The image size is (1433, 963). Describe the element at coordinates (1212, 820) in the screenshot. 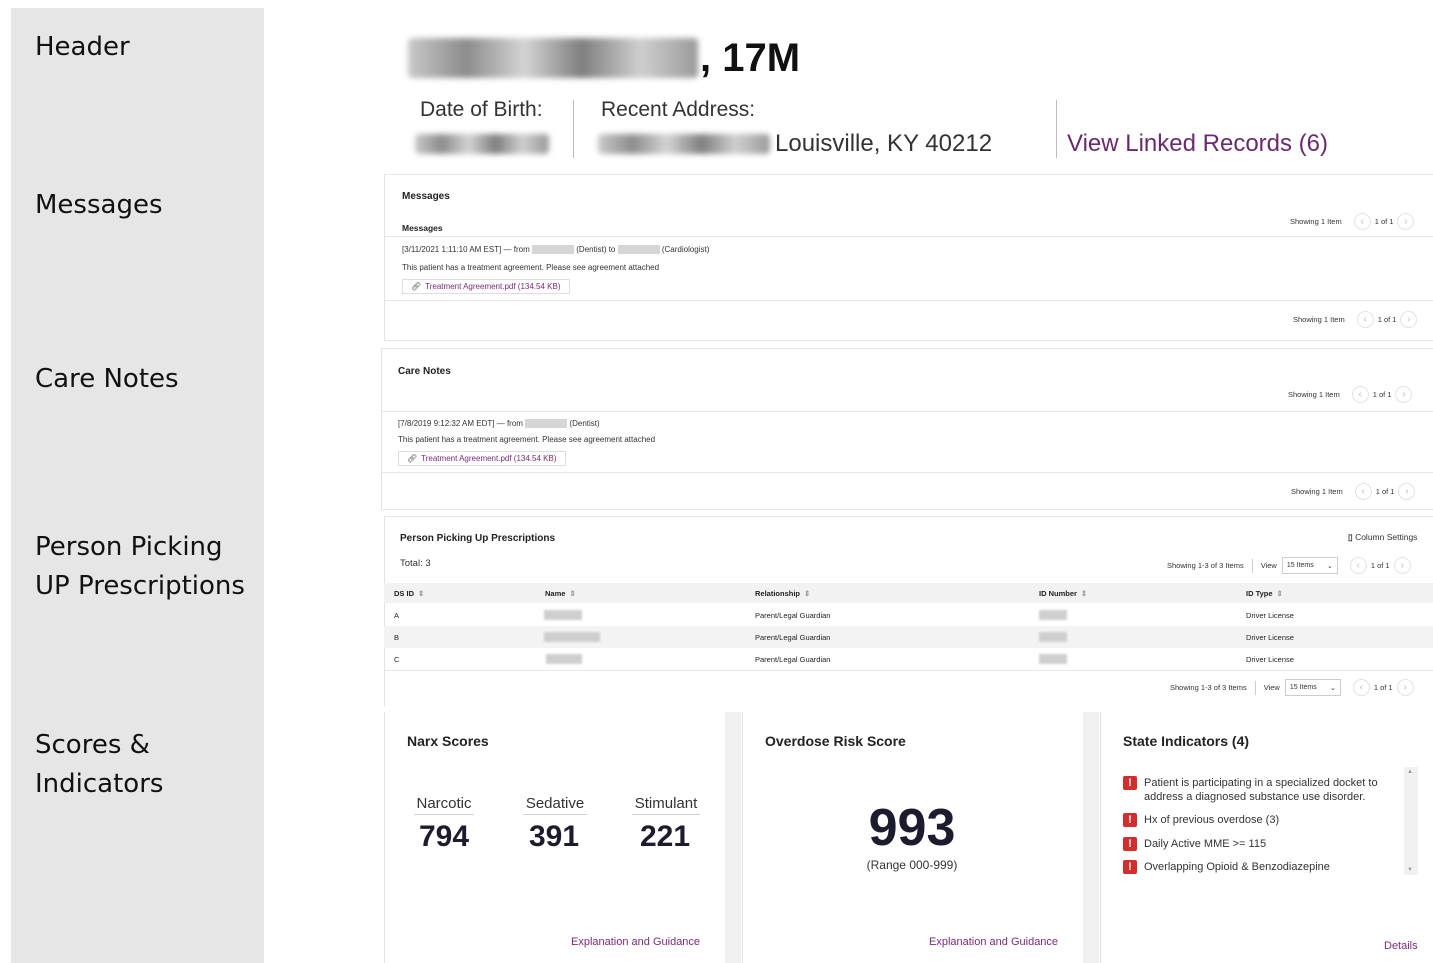

I see `indicator-text: Hx of previous overdose (3)` at that location.